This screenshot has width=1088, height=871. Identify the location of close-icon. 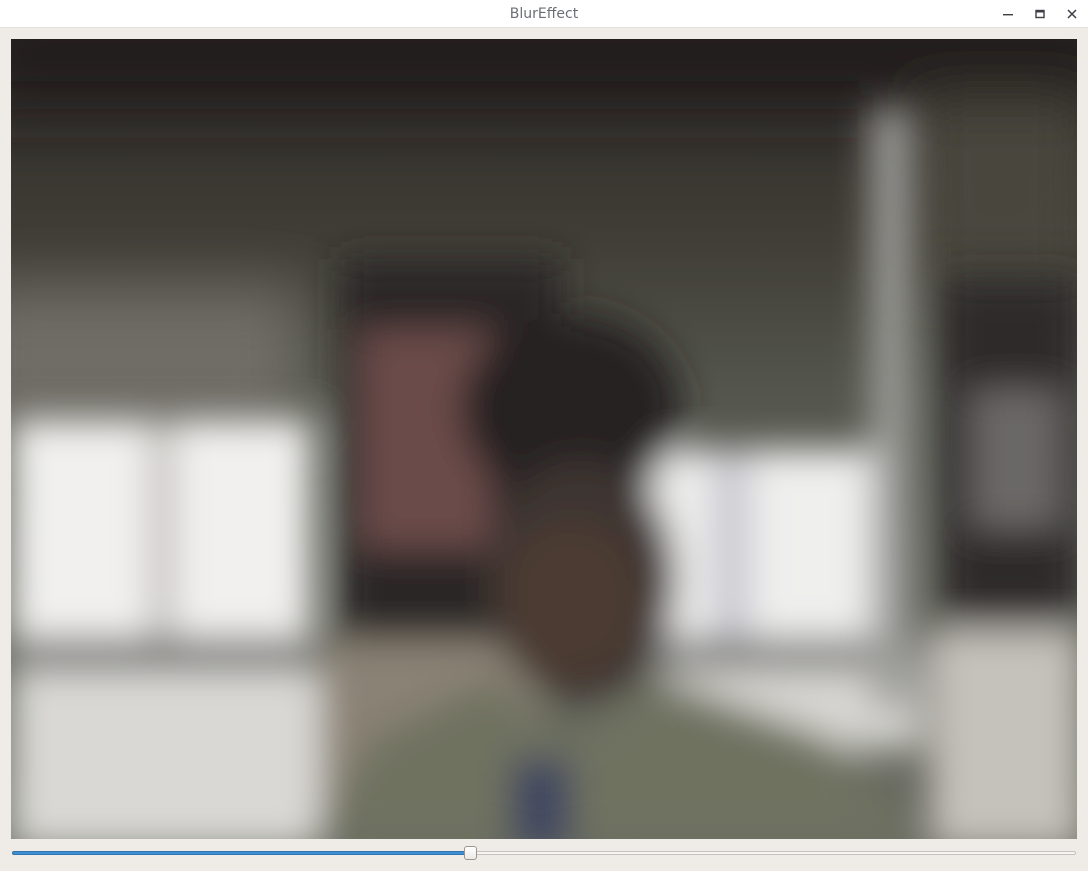
(1072, 14).